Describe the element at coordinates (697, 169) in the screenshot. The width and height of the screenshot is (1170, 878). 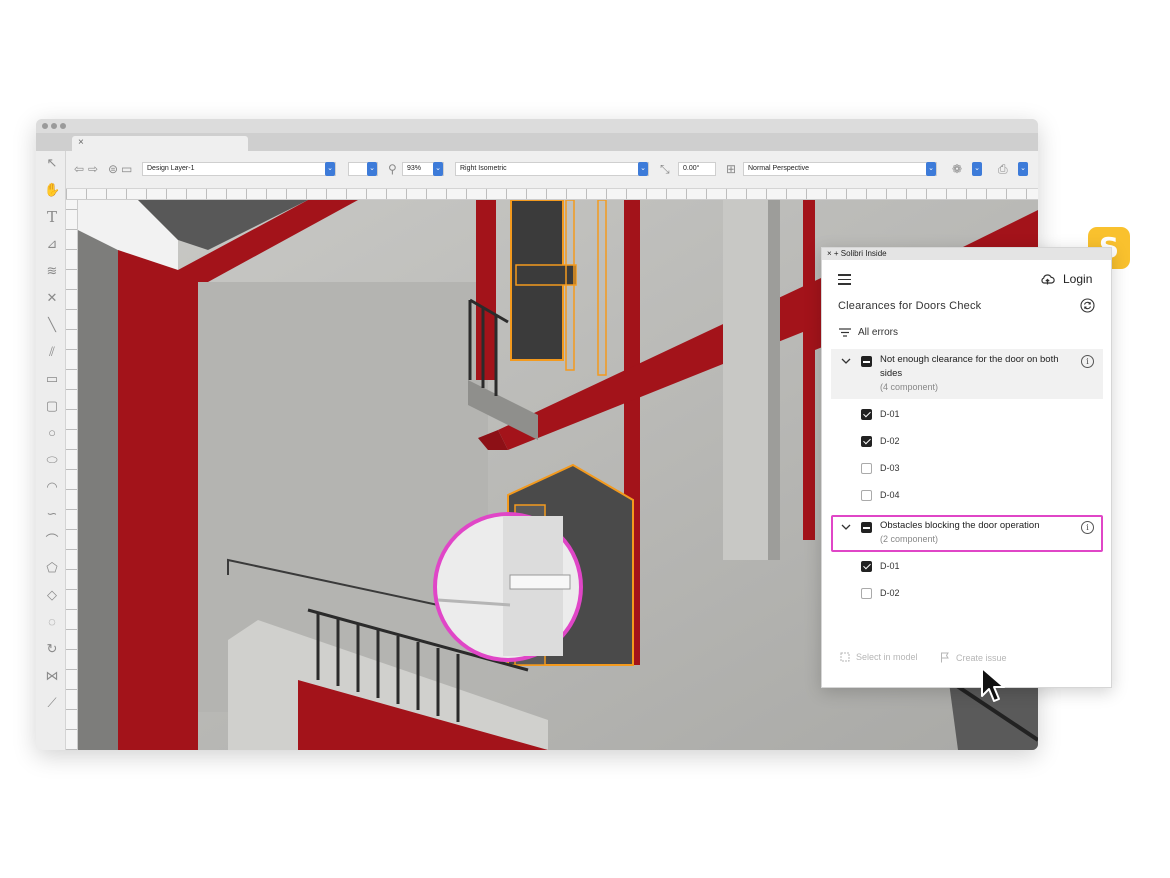
I see `rotation-input: 0.00°` at that location.